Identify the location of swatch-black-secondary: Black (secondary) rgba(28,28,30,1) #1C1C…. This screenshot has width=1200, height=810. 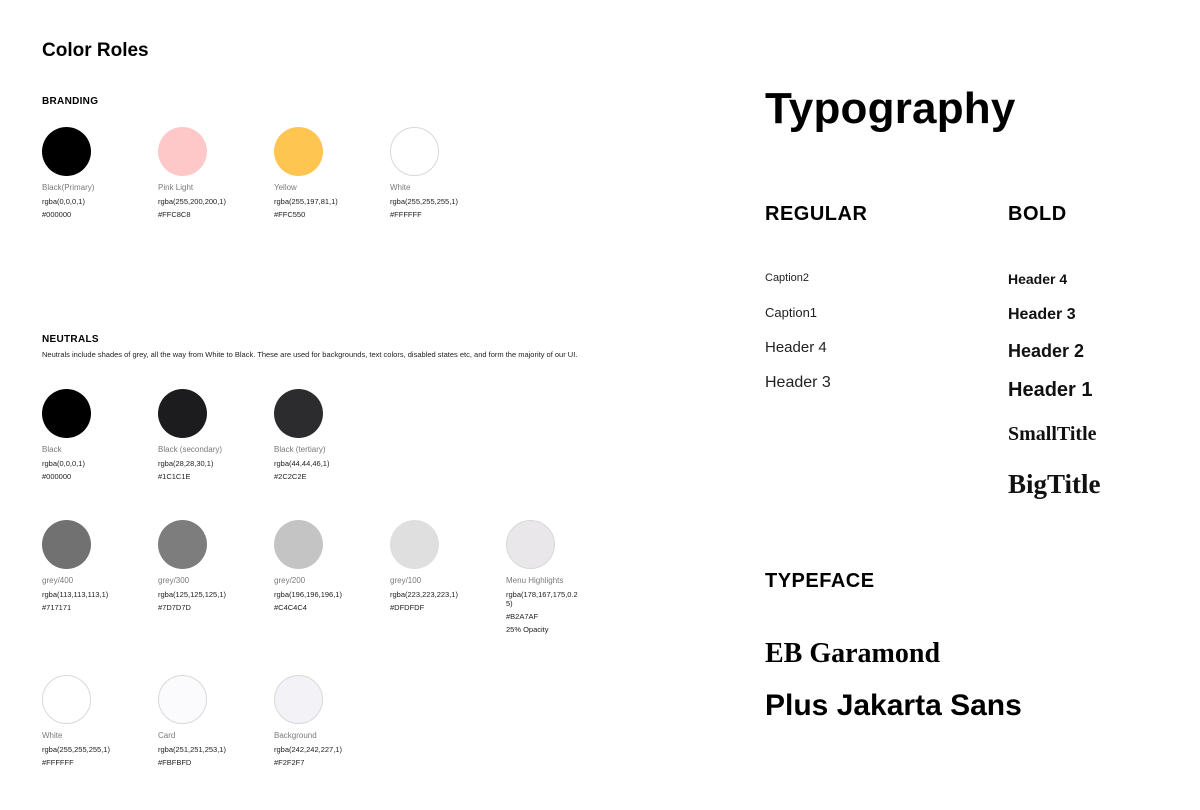
(203, 435).